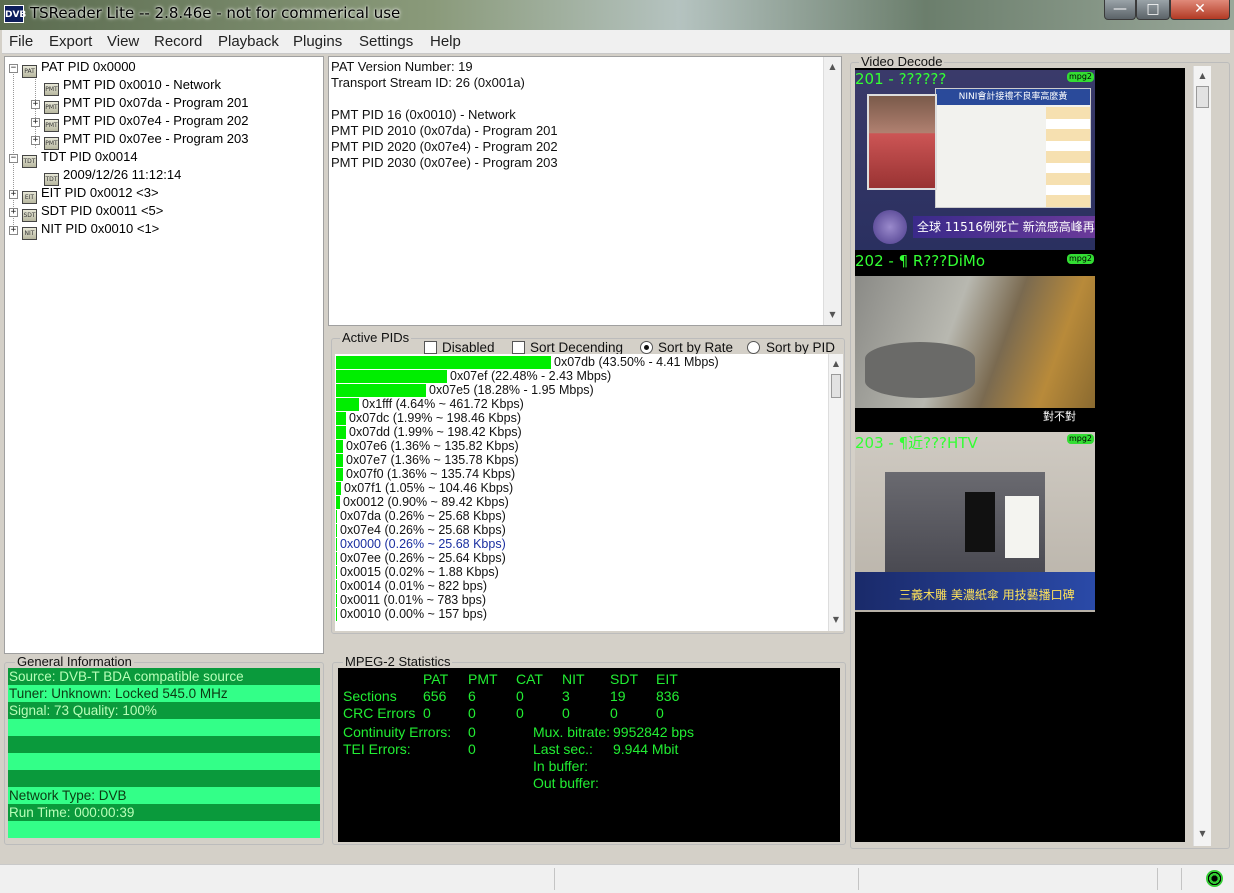 The width and height of the screenshot is (1234, 893). Describe the element at coordinates (975, 522) in the screenshot. I see `video-thumbnail-203: 三義木雕 美濃紙傘 用技藝播口碑 203 - ¶近???HTV mpg2` at that location.